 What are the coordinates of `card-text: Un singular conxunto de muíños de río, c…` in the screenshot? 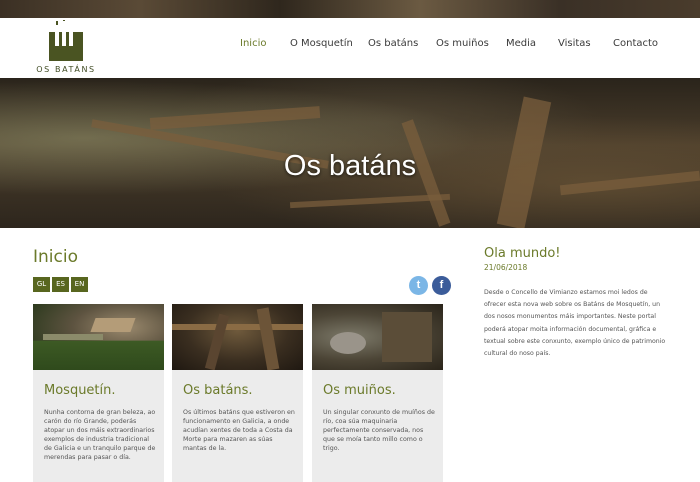 It's located at (379, 430).